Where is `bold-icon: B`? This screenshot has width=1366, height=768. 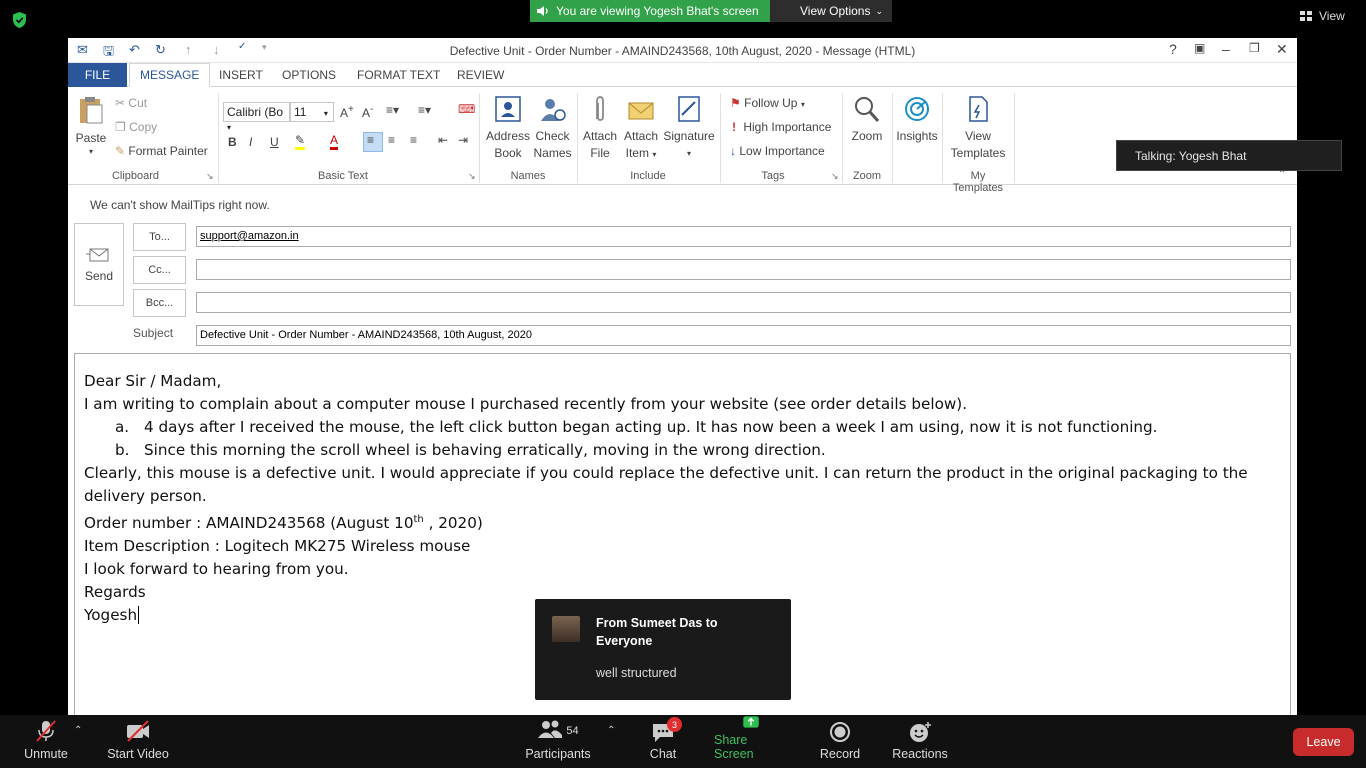
bold-icon: B is located at coordinates (232, 142).